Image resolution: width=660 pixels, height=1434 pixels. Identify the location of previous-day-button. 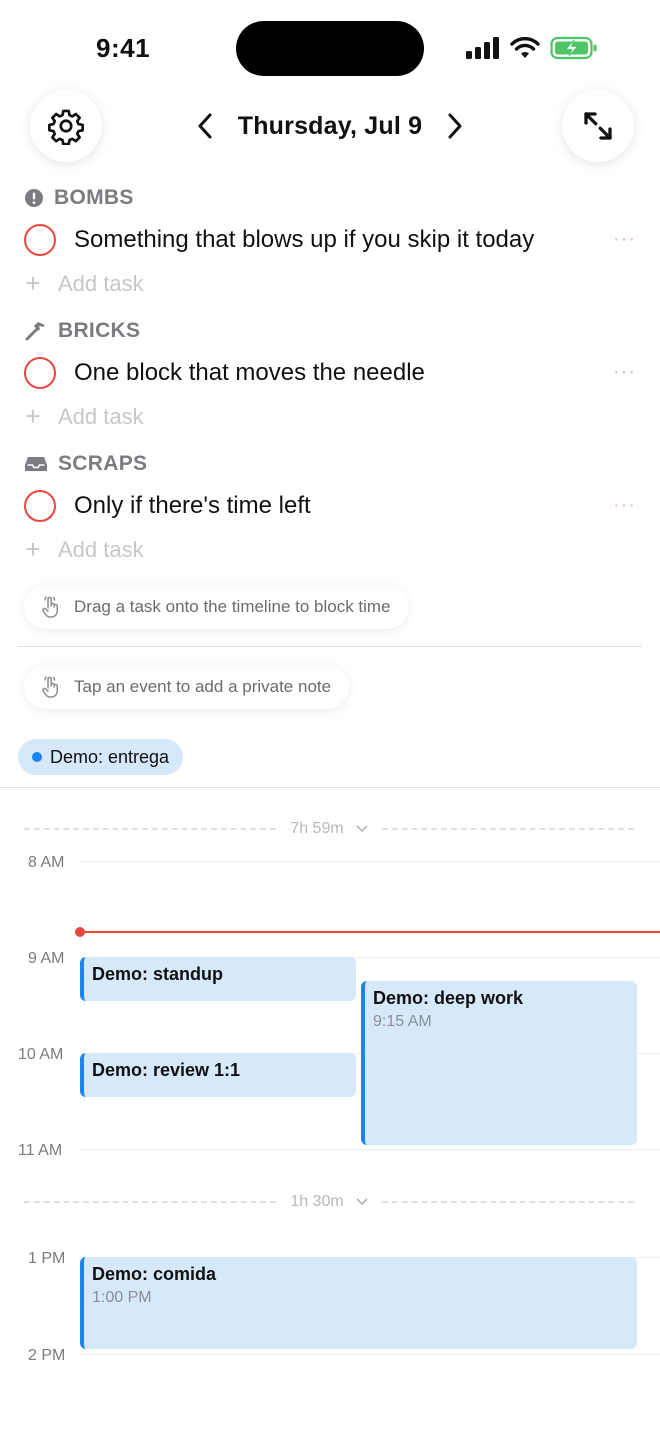
(205, 126).